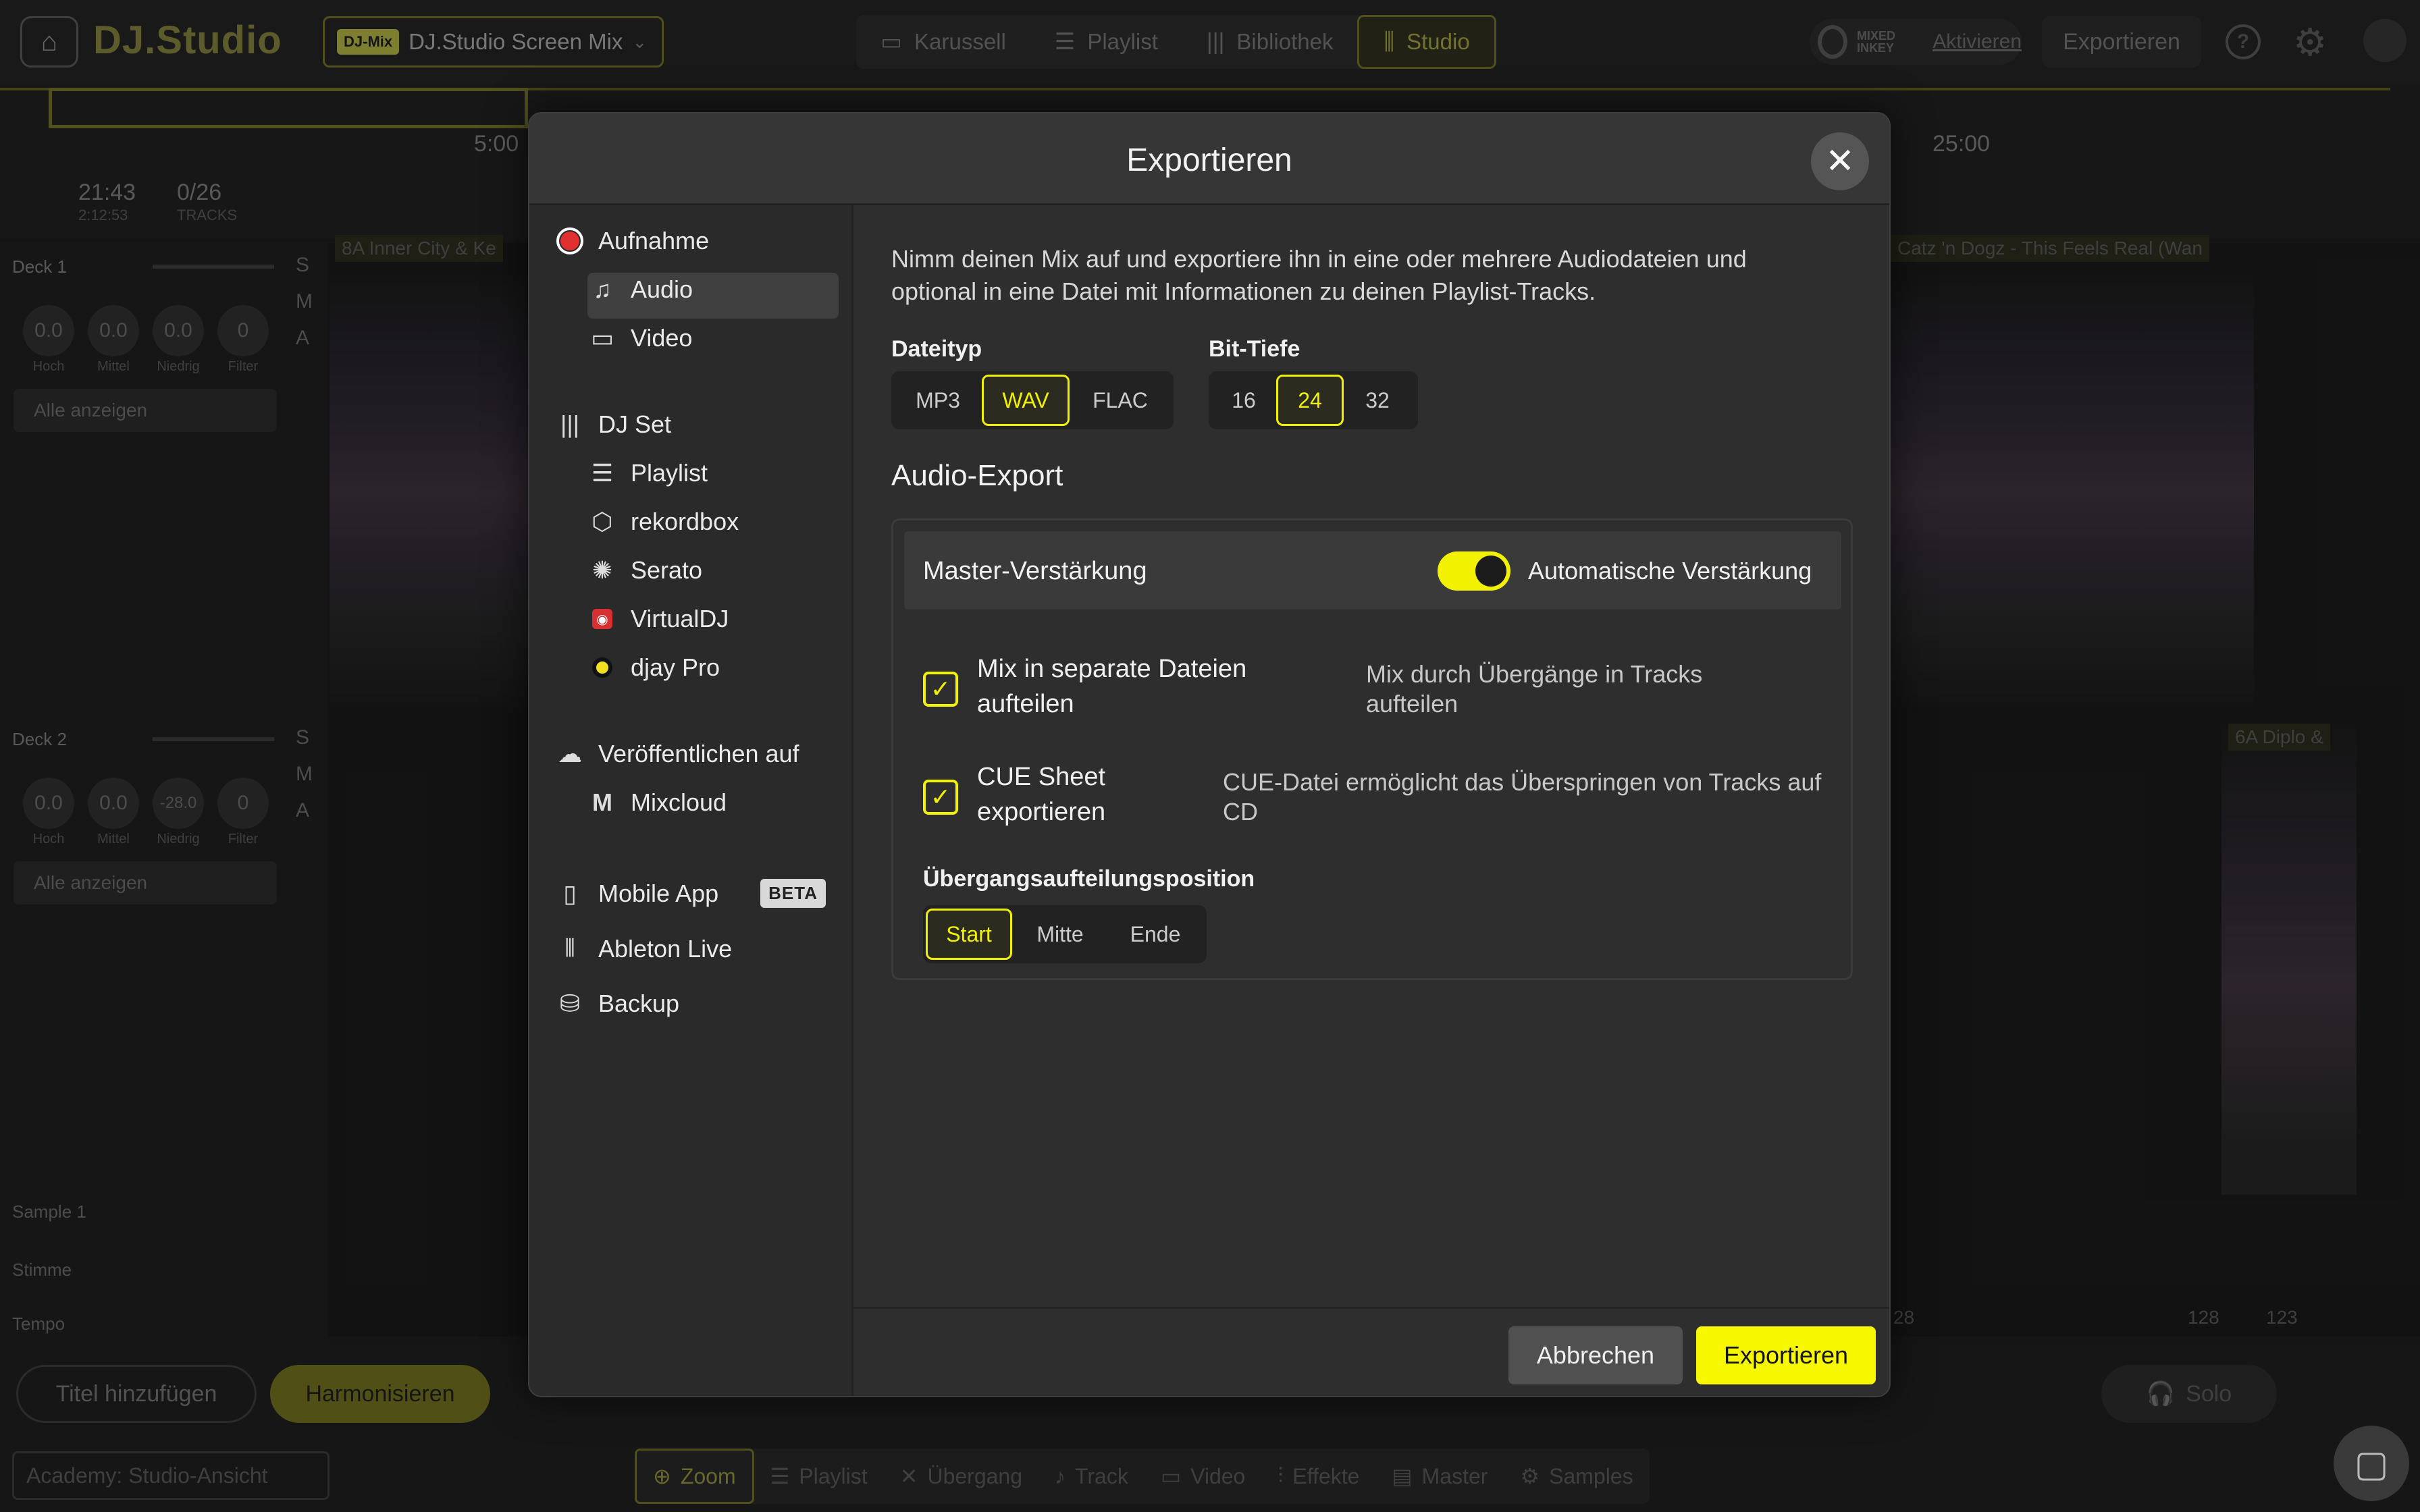  What do you see at coordinates (936, 349) in the screenshot?
I see `filetype-label: Dateityp` at bounding box center [936, 349].